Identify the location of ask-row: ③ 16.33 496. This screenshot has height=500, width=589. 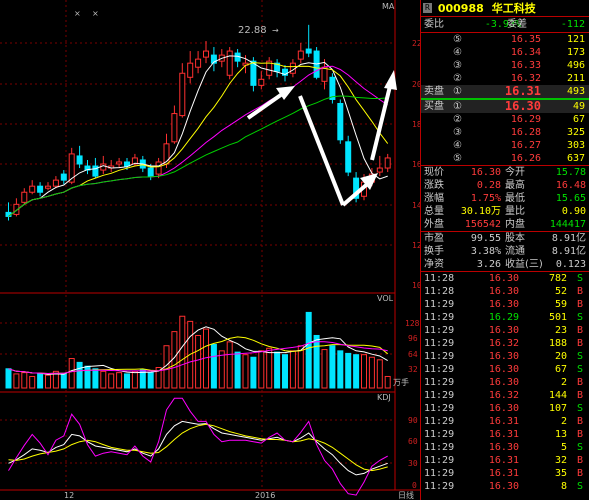
(505, 65).